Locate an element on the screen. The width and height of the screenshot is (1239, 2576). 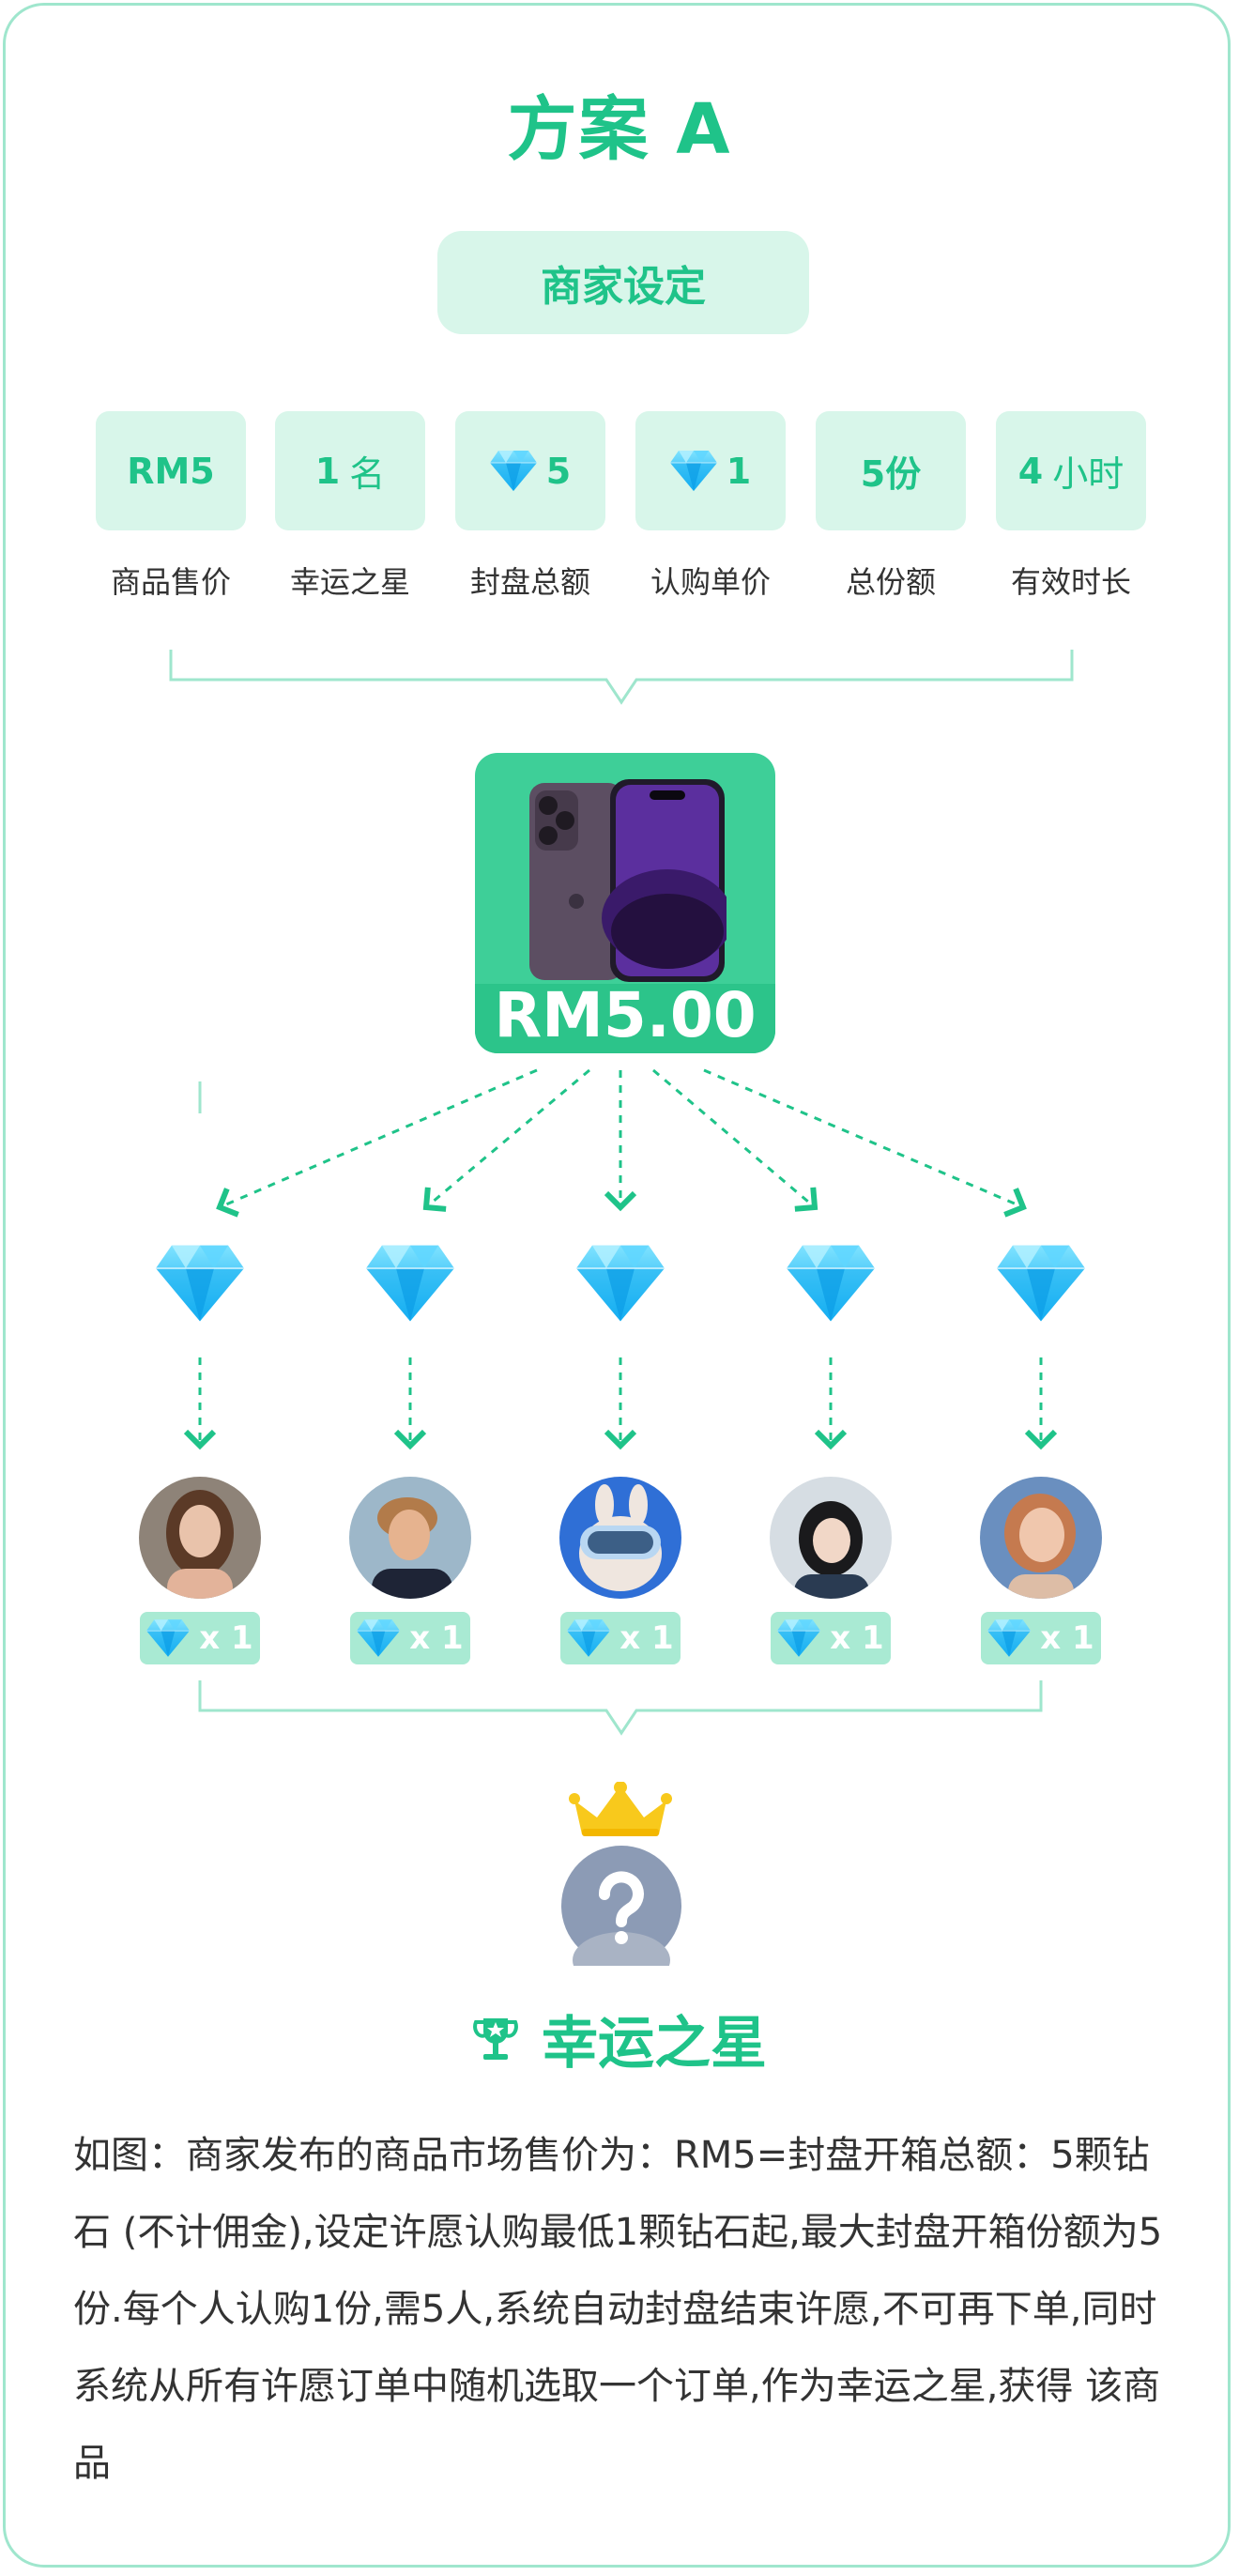
top-bracket is located at coordinates (621, 678).